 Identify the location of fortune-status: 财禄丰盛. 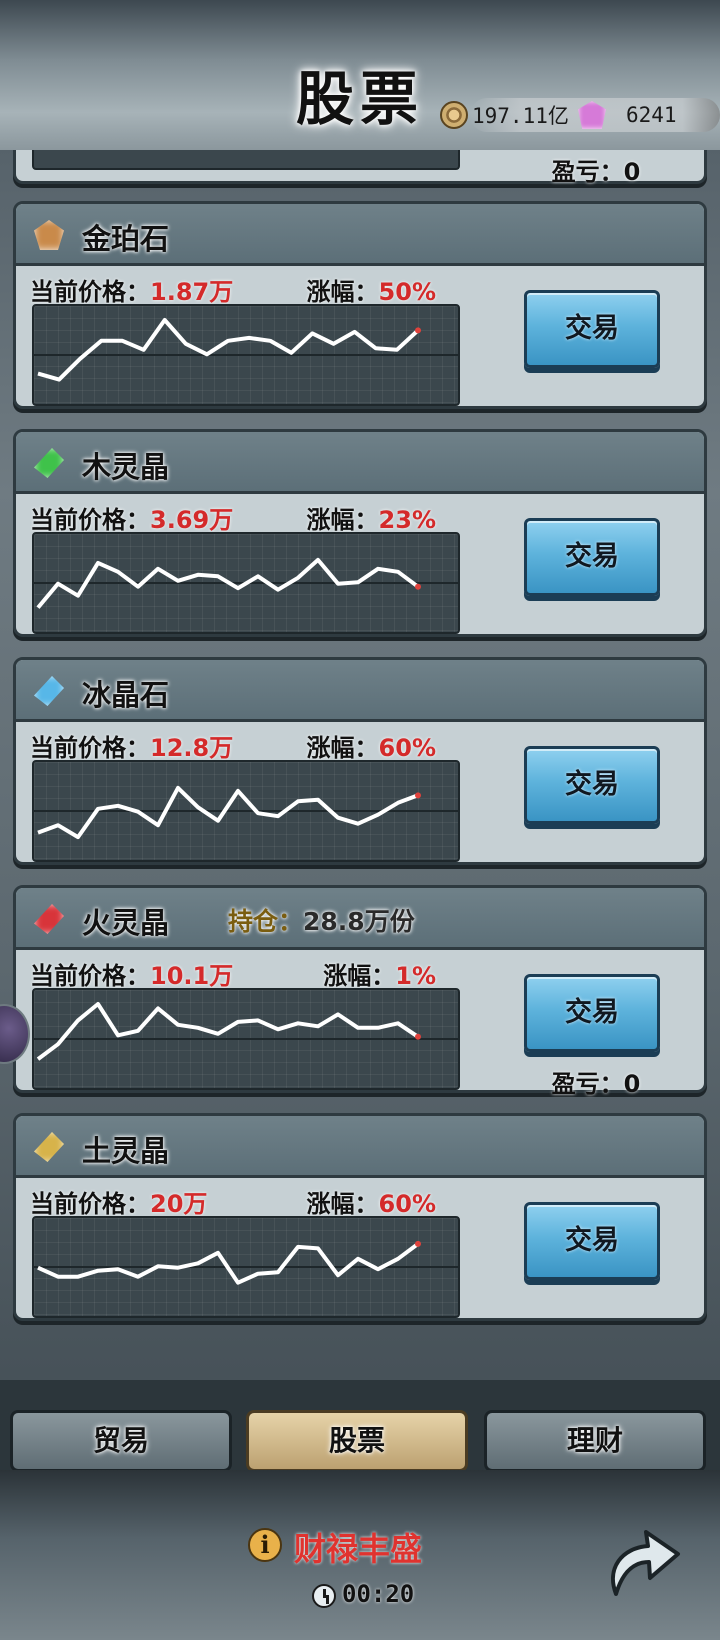
(358, 1549).